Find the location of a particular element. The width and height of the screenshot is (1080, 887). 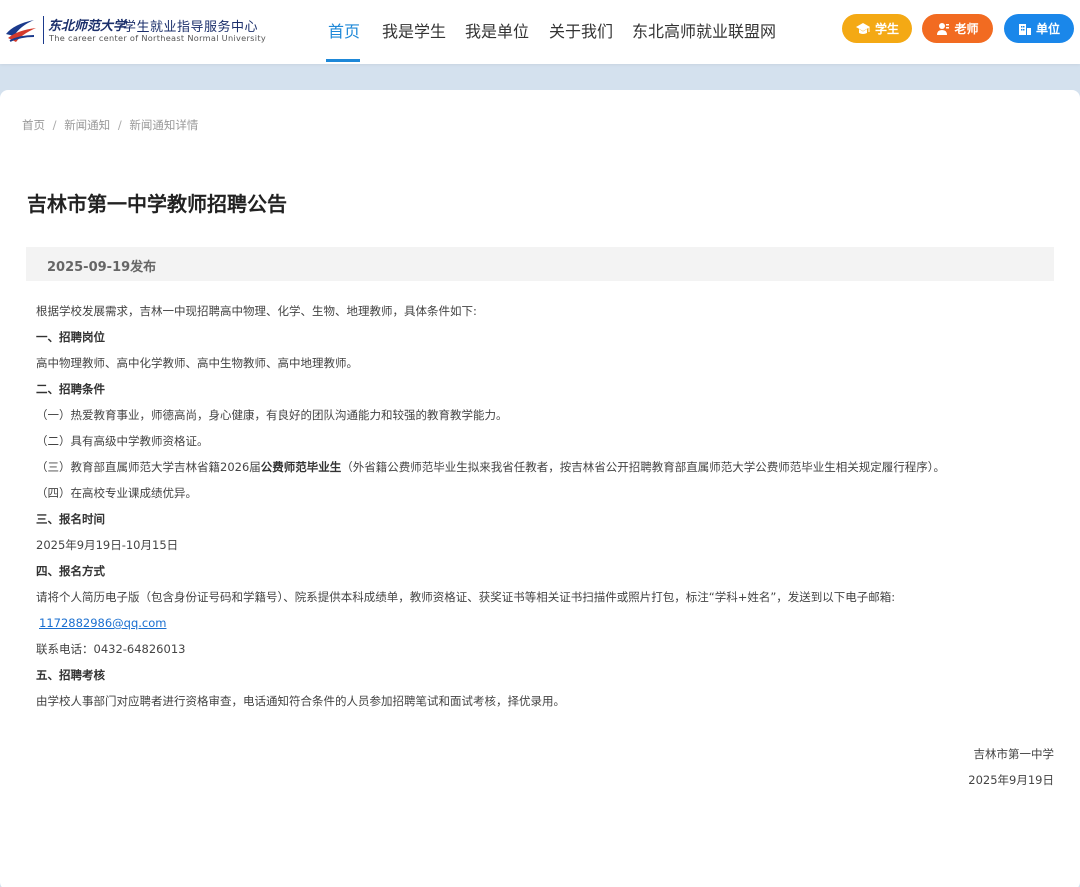

signature-block: 吉林市第一中学 2025年9月19日 is located at coordinates (1011, 770).